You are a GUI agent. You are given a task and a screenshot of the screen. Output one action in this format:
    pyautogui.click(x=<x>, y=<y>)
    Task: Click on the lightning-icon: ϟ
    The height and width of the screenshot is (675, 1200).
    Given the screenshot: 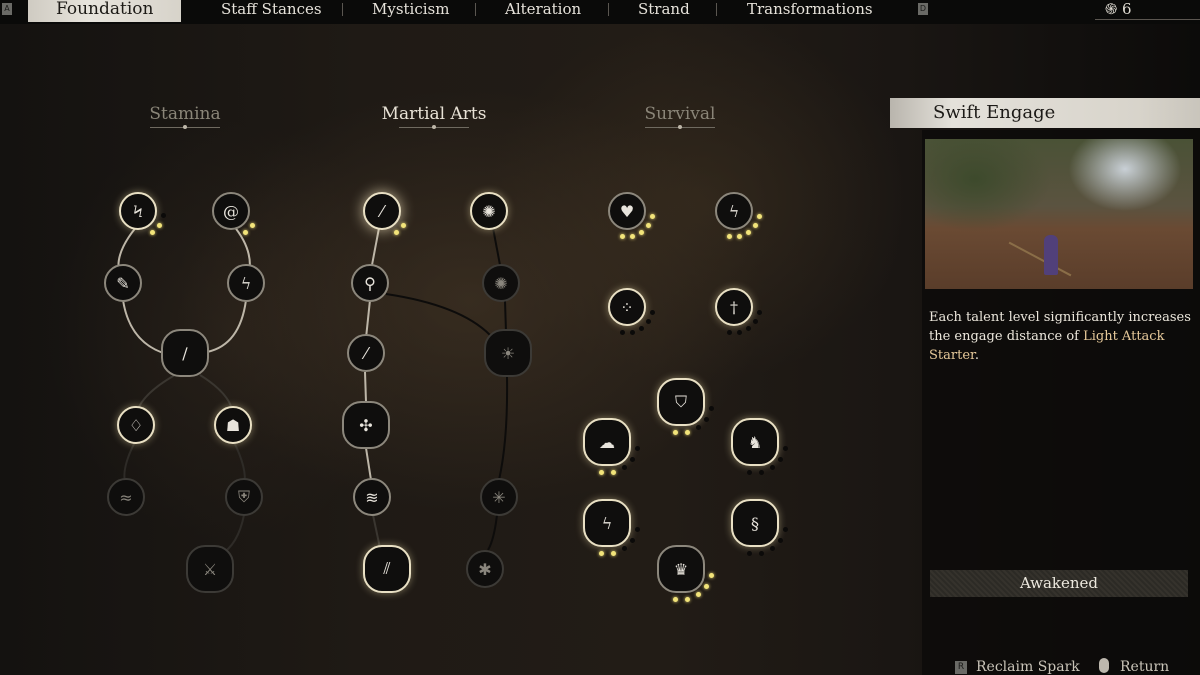 What is the action you would take?
    pyautogui.click(x=734, y=211)
    